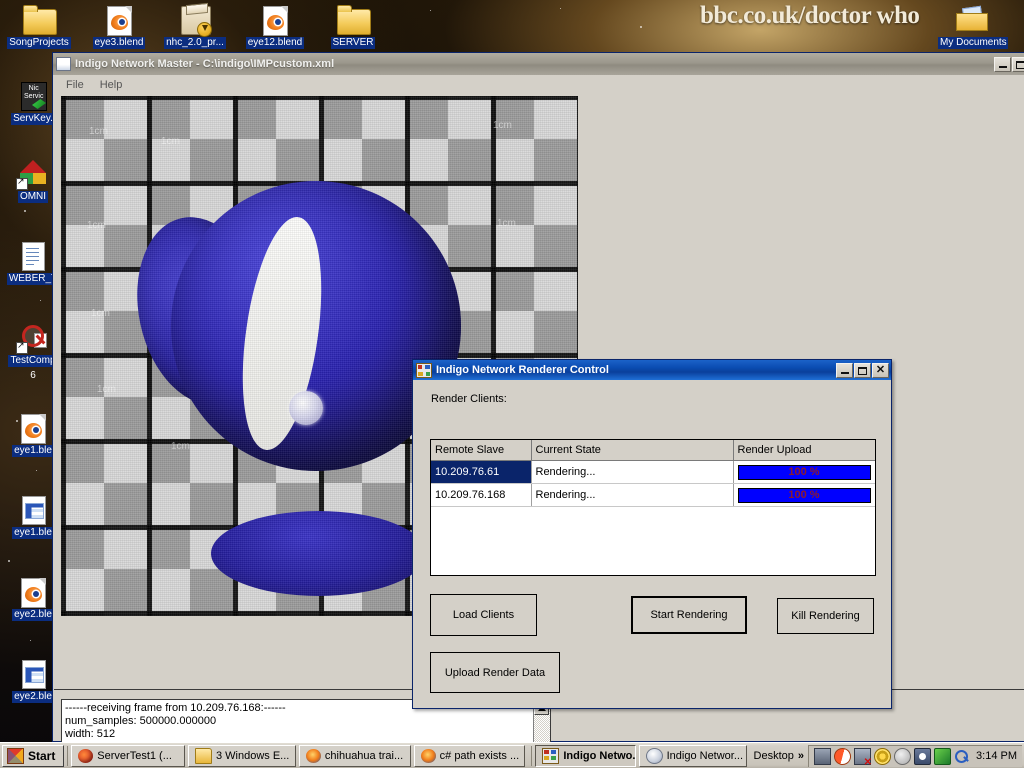 The height and width of the screenshot is (768, 1024). I want to click on minimize-button, so click(1002, 64).